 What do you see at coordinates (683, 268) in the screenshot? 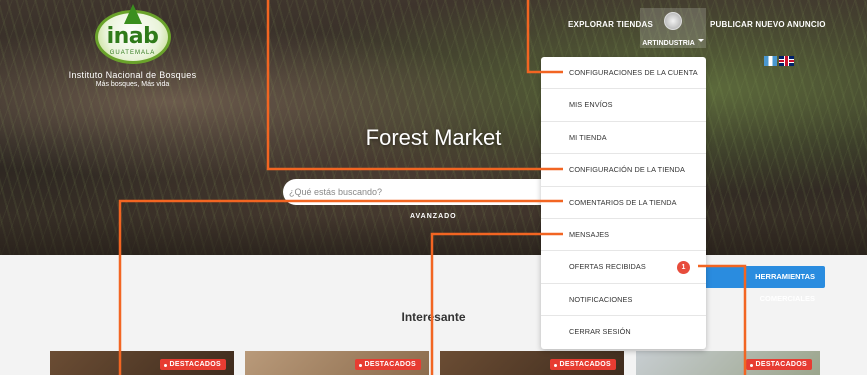
I see `offers-count-badge: 1` at bounding box center [683, 268].